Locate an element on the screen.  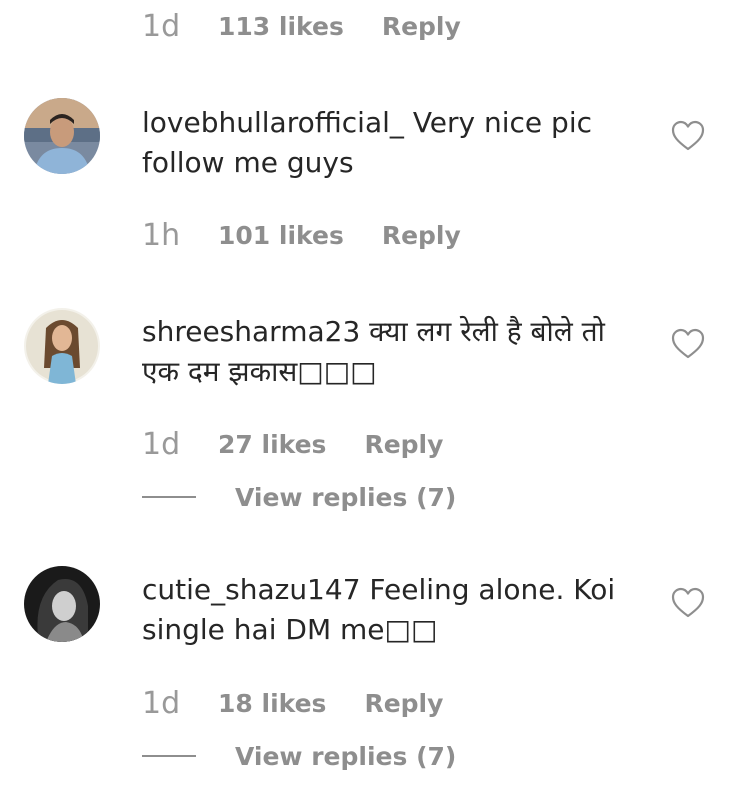
comment-username: lovebhullarofficial_ is located at coordinates (273, 122).